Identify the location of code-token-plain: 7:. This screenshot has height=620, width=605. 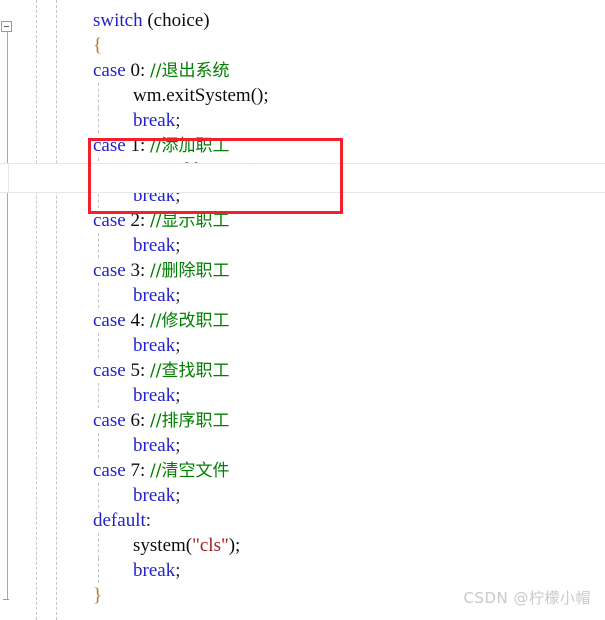
(137, 470).